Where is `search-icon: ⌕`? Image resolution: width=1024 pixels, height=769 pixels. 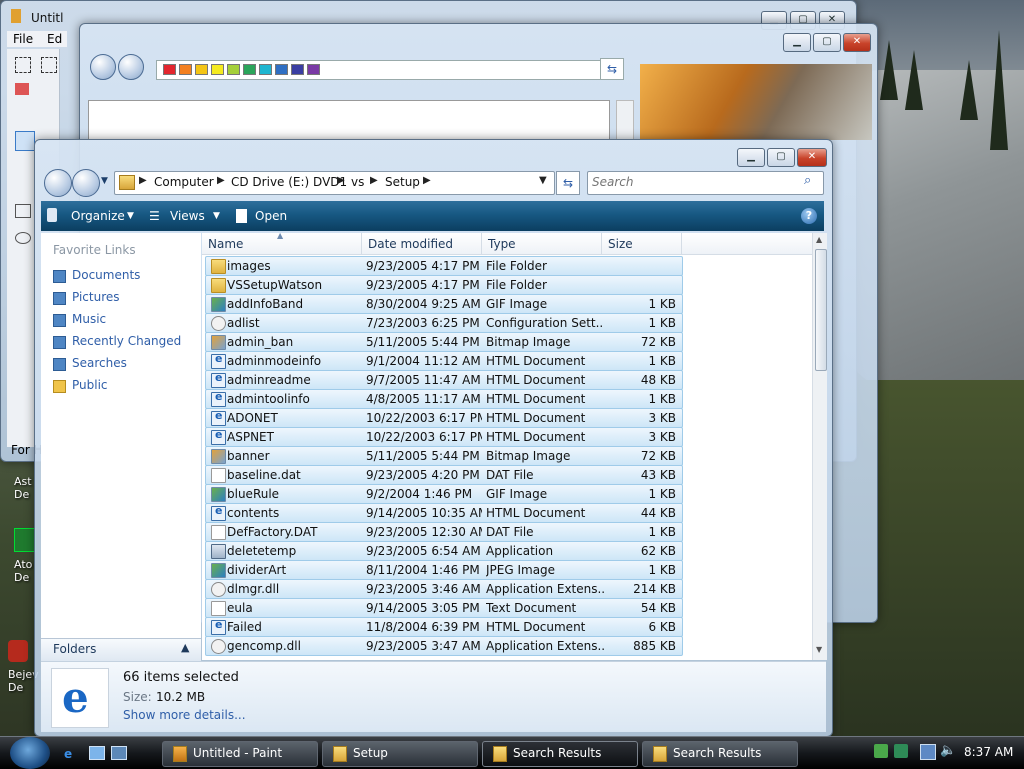 search-icon: ⌕ is located at coordinates (807, 180).